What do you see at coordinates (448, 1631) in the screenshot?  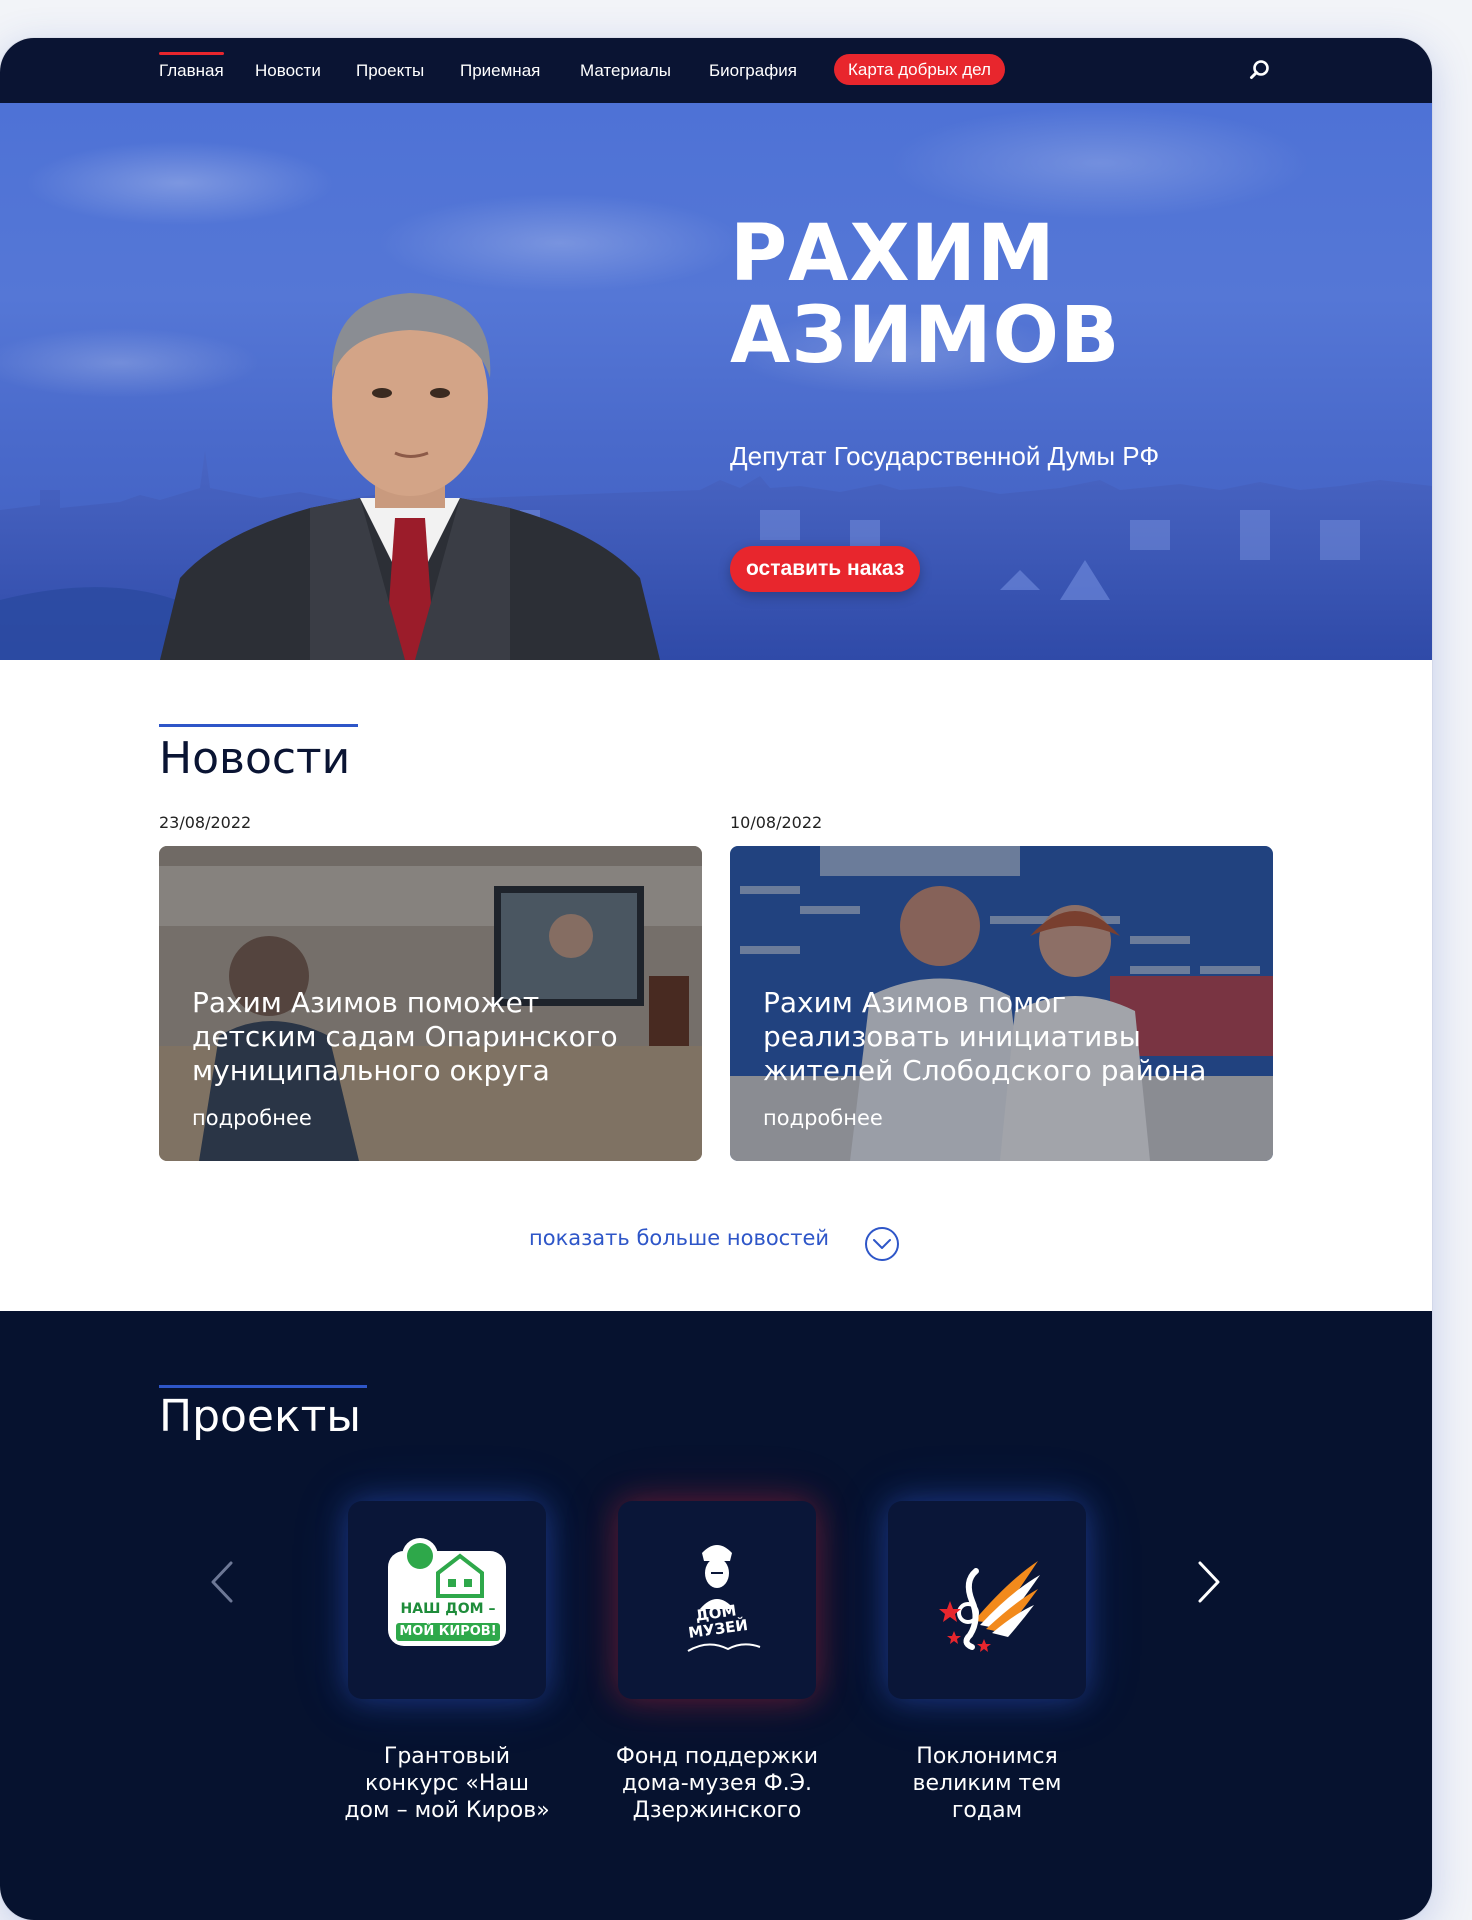 I see `nash-dom-logo-text-2: МОЙ КИРОВ!` at bounding box center [448, 1631].